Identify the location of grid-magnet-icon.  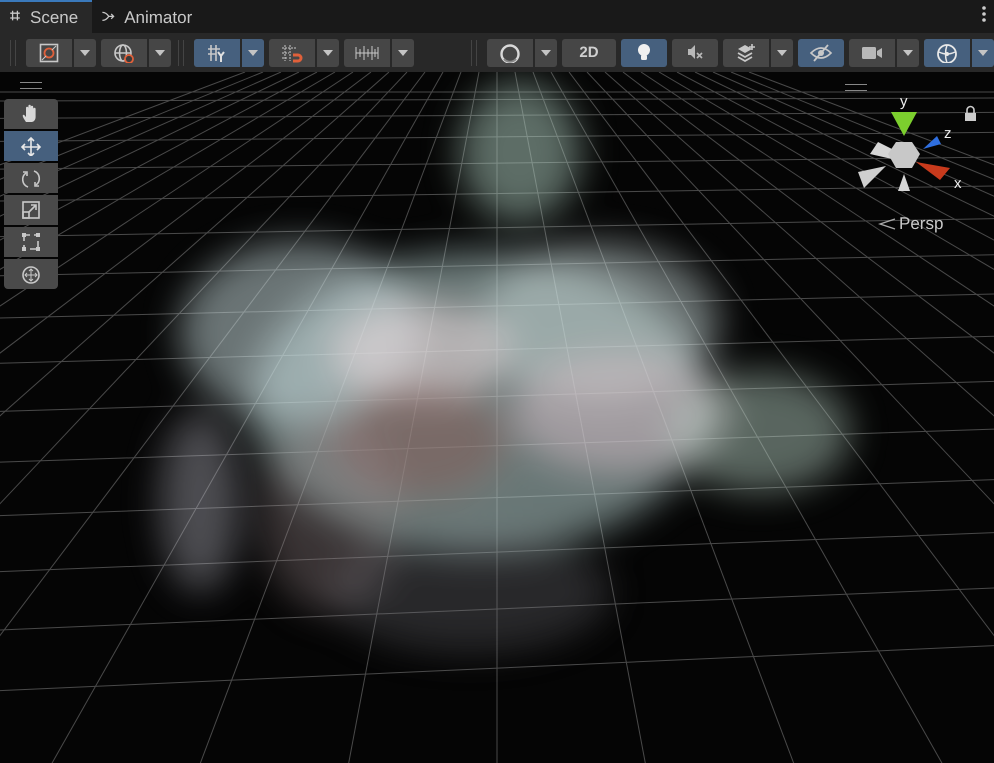
(292, 52).